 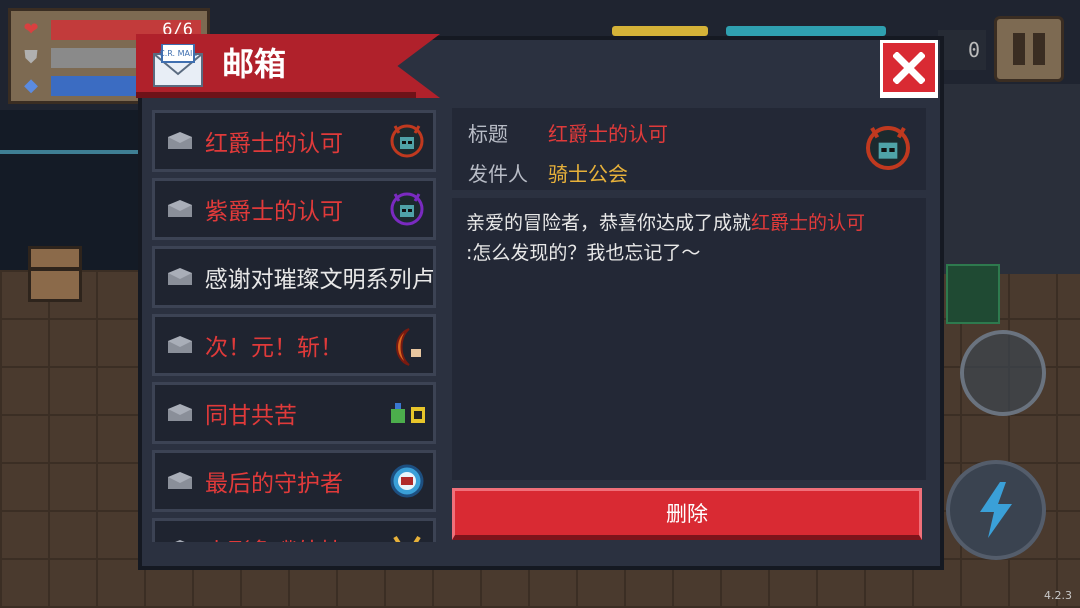 I want to click on mail-item: 次！元！斩！, so click(x=294, y=345).